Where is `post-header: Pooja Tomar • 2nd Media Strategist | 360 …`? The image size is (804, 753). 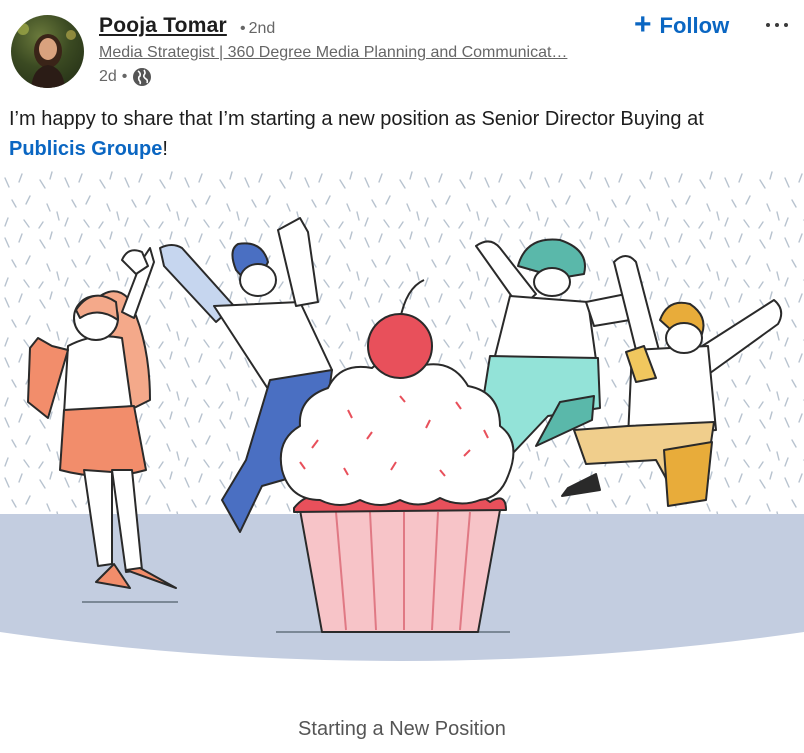
post-header: Pooja Tomar • 2nd Media Strategist | 360 … is located at coordinates (402, 50).